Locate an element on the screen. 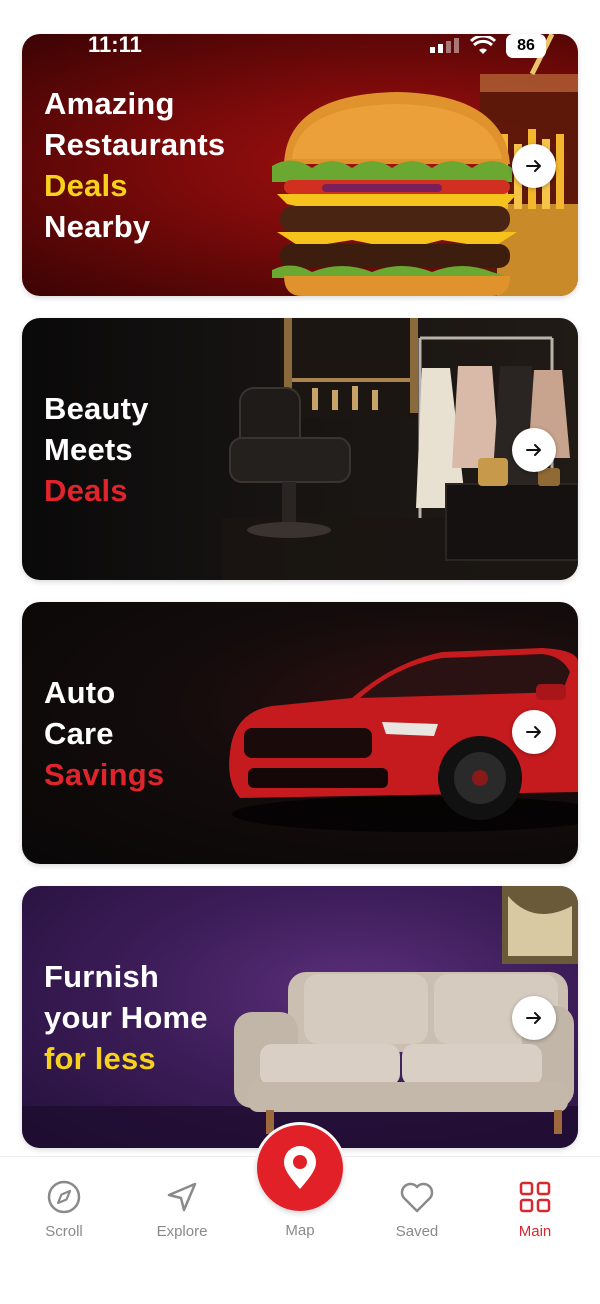 This screenshot has width=600, height=1304. nav-item-main: Main is located at coordinates (535, 1209).